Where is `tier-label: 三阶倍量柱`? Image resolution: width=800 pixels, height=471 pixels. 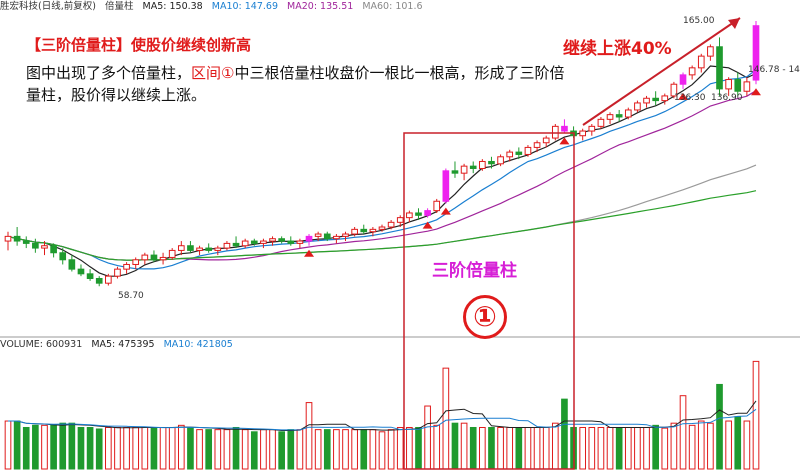 tier-label: 三阶倍量柱 is located at coordinates (474, 271).